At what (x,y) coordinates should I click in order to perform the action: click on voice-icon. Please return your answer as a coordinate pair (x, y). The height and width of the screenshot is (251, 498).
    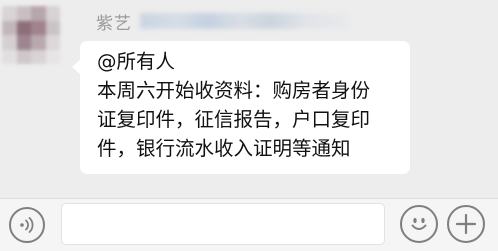
    Looking at the image, I should click on (27, 225).